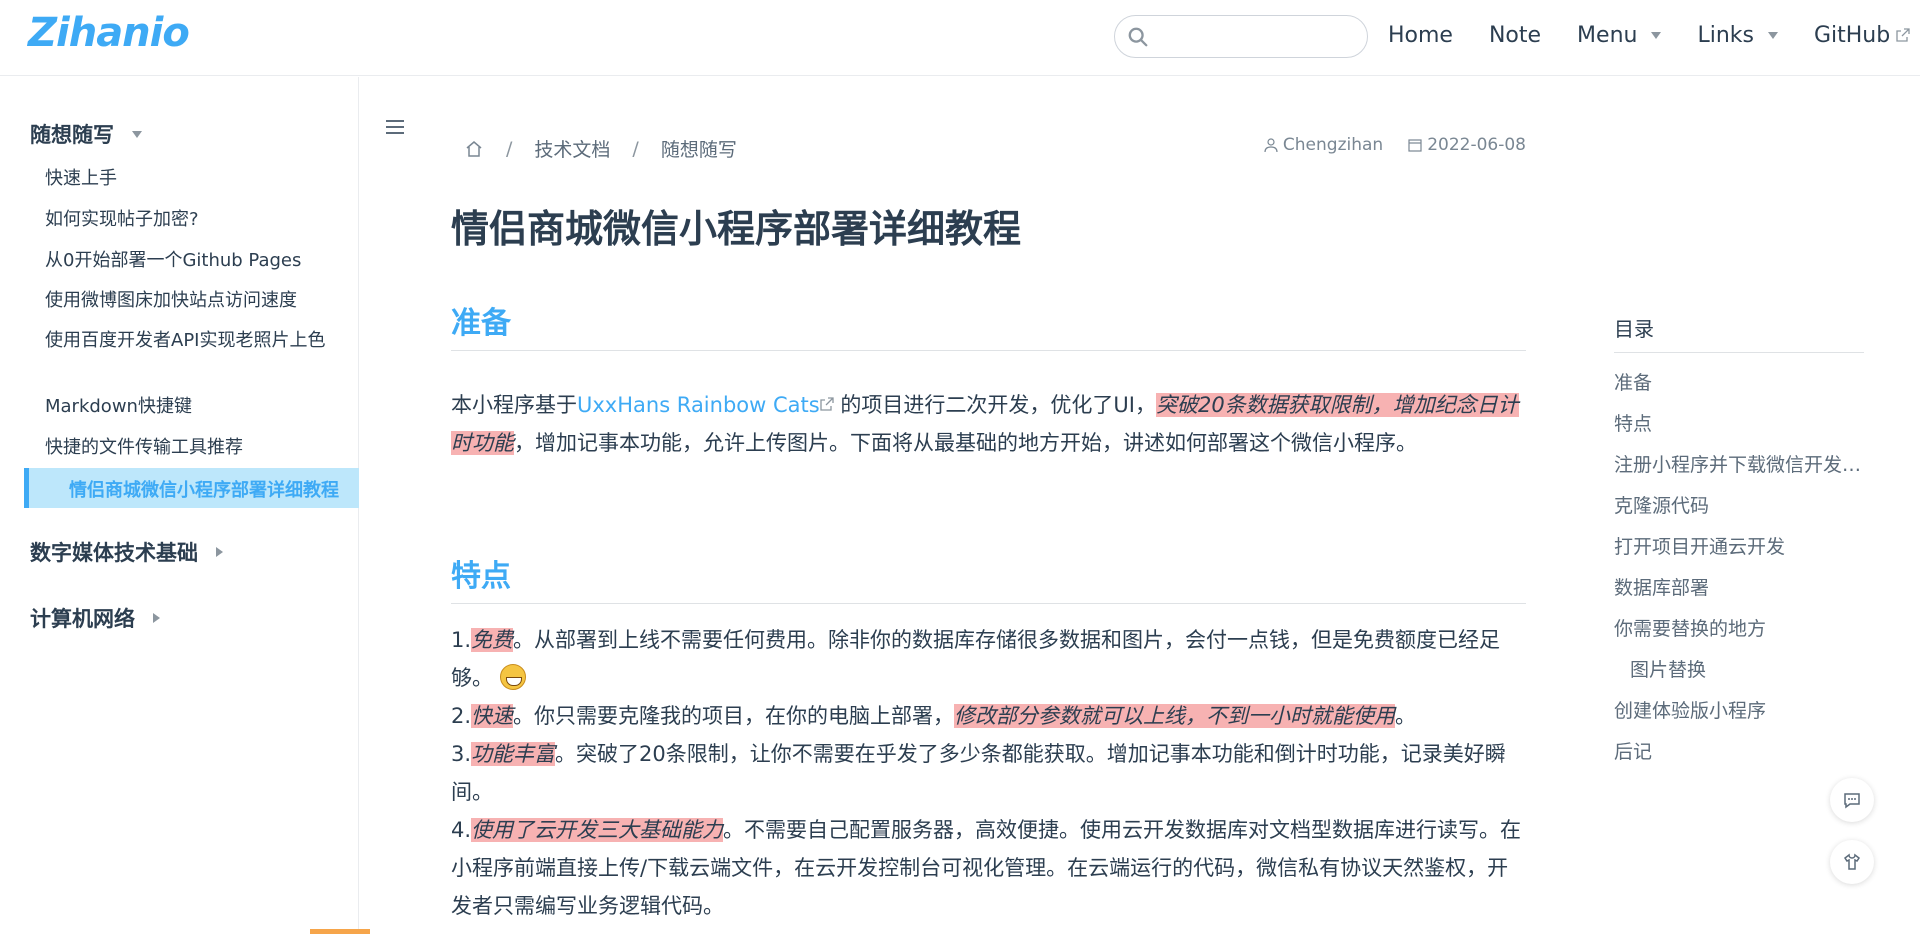  Describe the element at coordinates (461, 640) in the screenshot. I see `list-number: 1.` at that location.